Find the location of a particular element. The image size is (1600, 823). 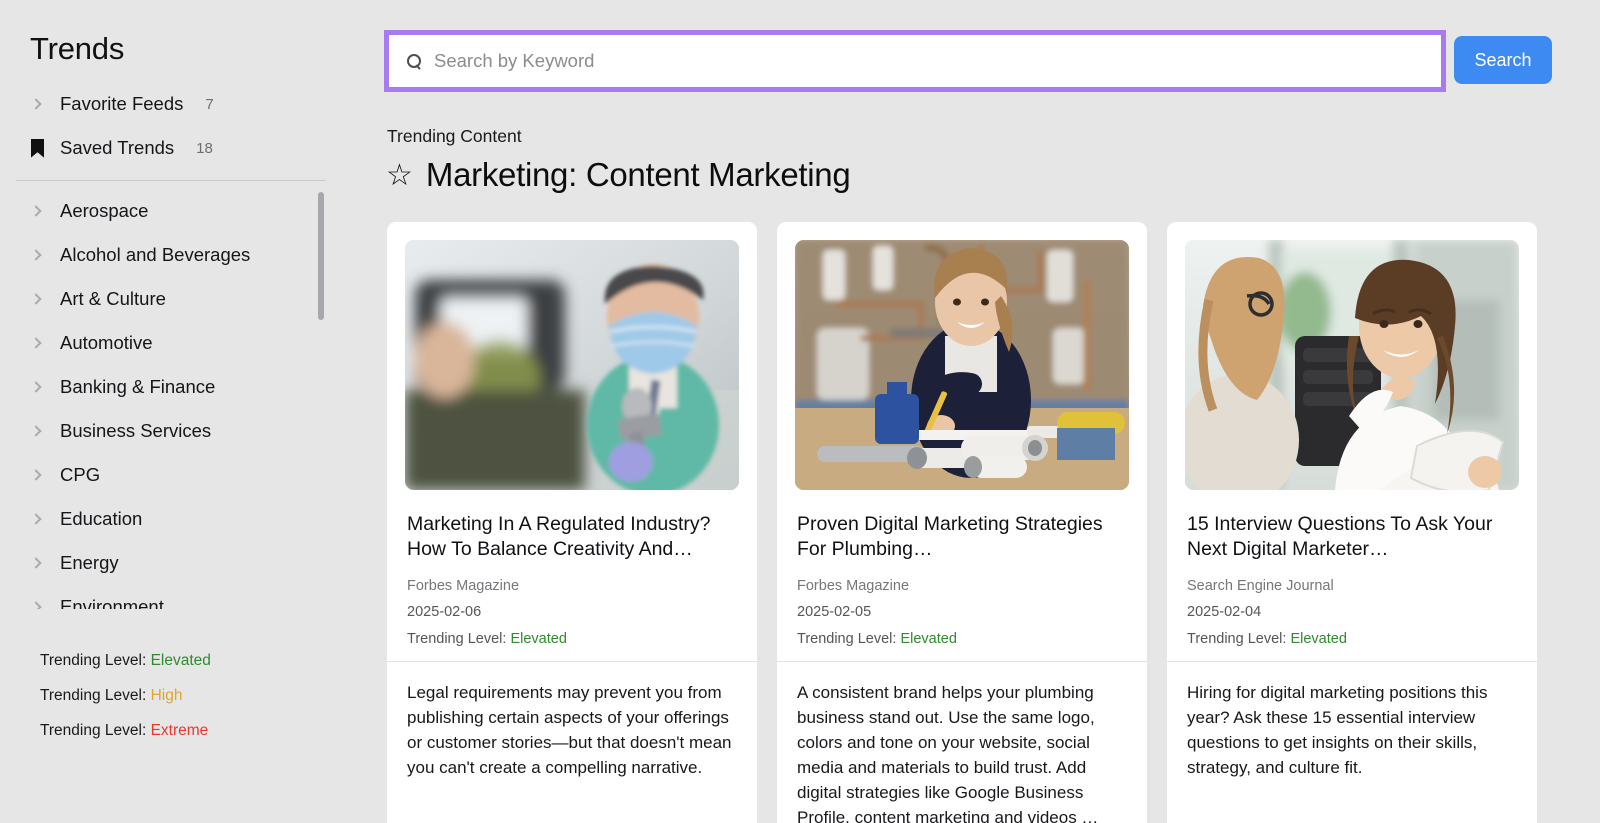

sidebar-item-count: 18 is located at coordinates (204, 148).